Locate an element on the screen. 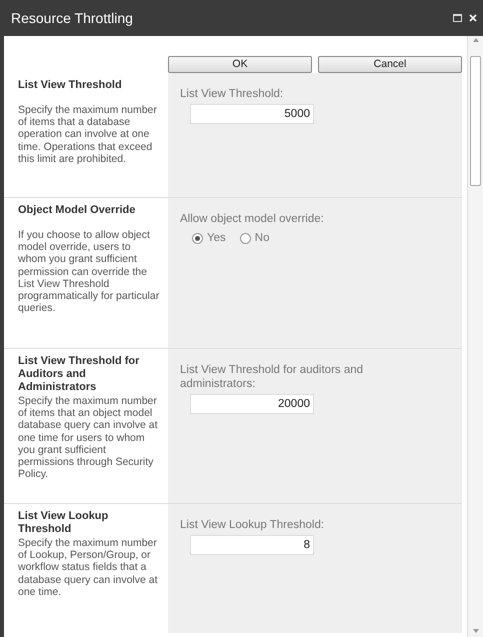 The height and width of the screenshot is (637, 483). field-label: List View Lookup Threshold: is located at coordinates (253, 525).